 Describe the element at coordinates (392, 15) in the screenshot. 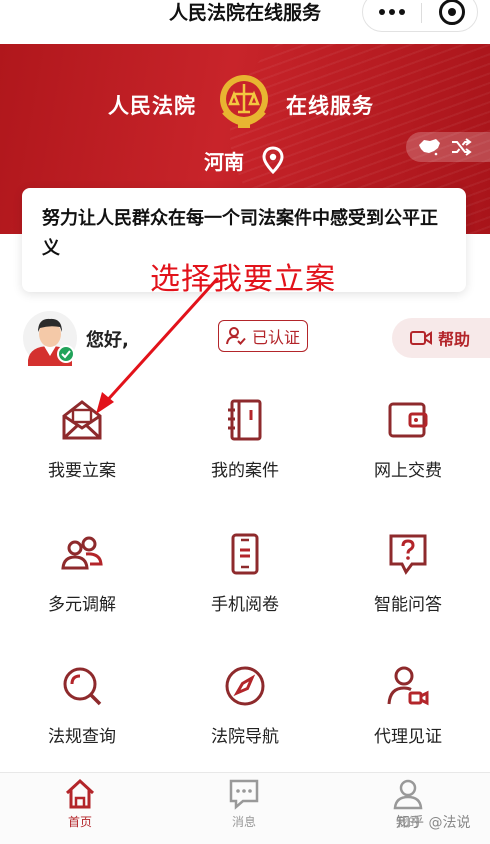

I see `more-options-icon` at that location.